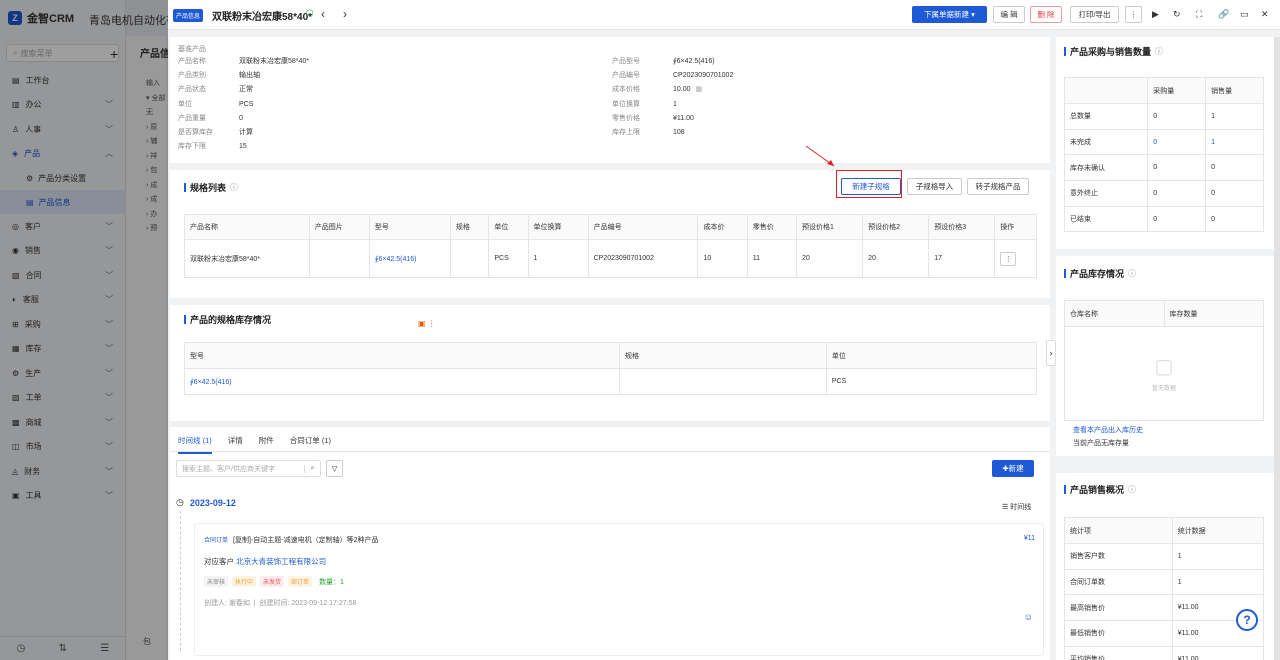 The image size is (1280, 660). Describe the element at coordinates (508, 227) in the screenshot. I see `column-header: 单位` at that location.